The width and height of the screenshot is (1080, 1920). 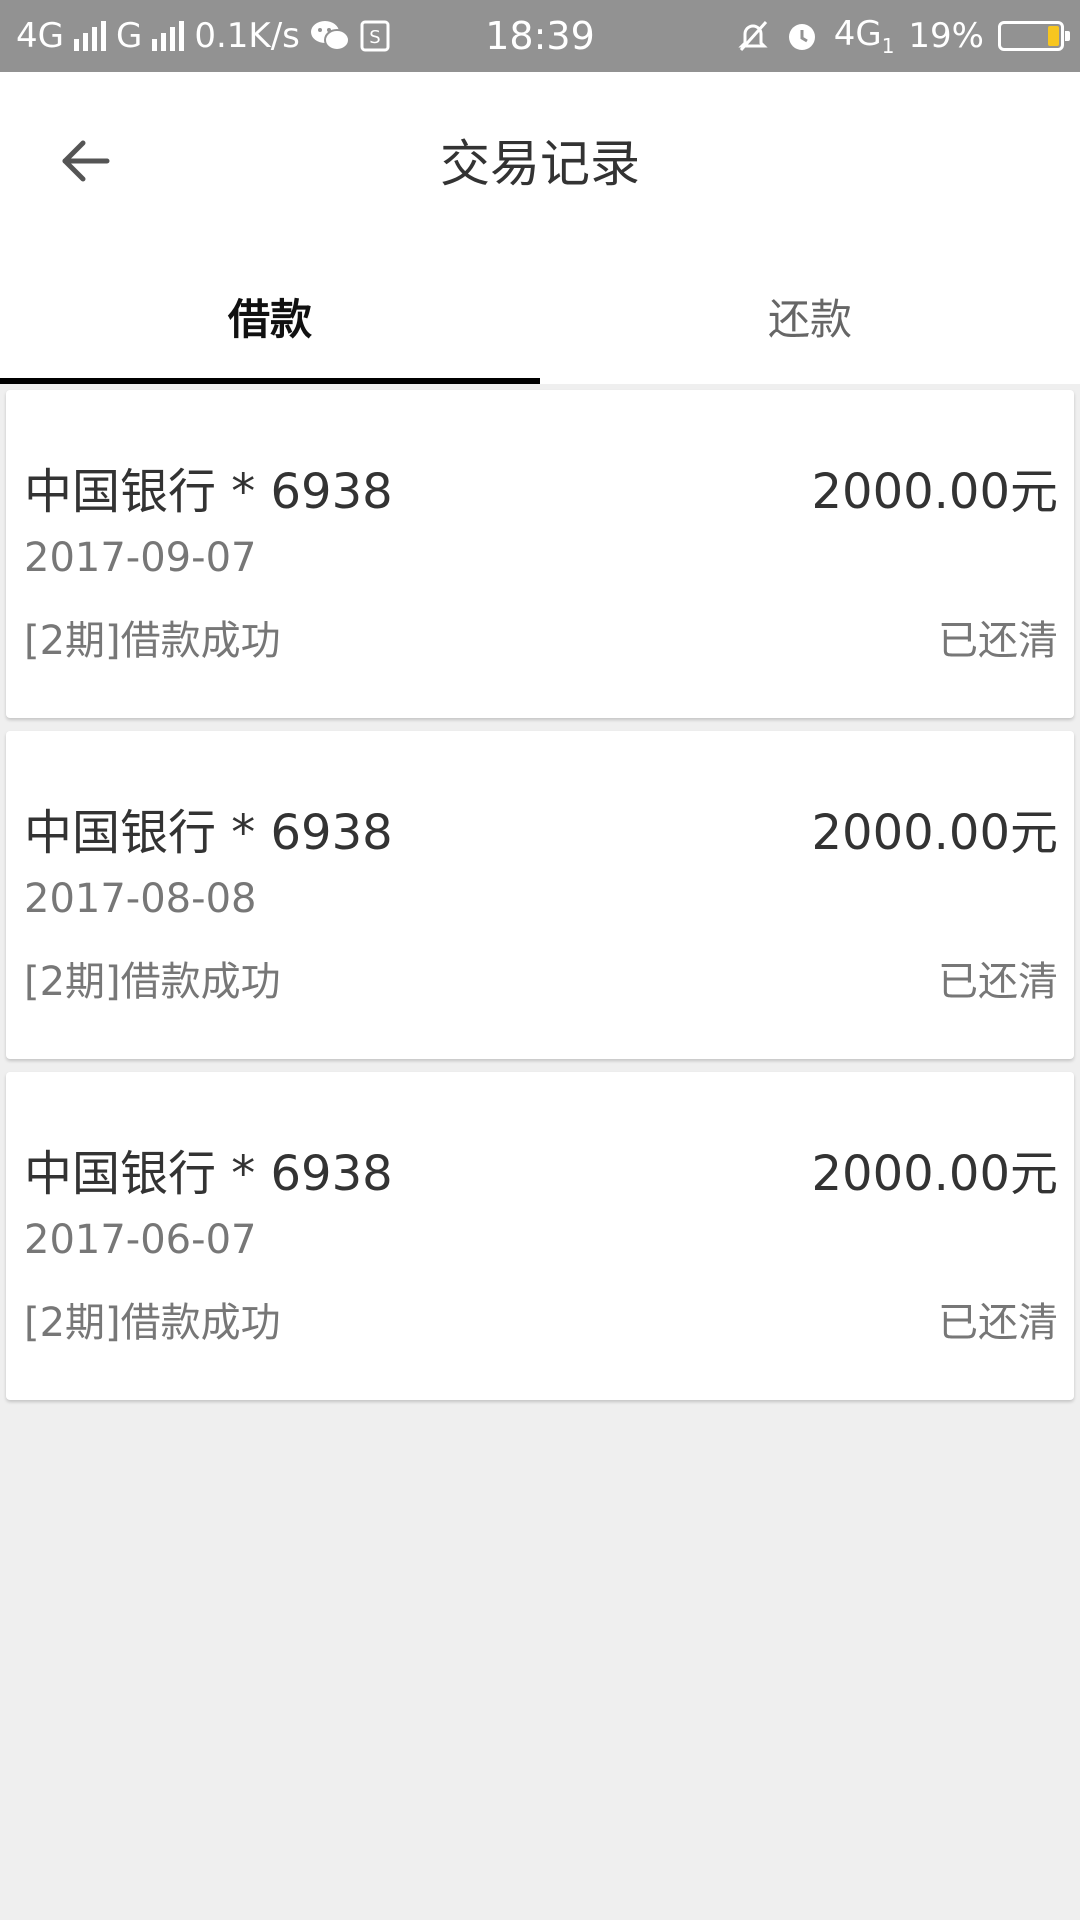 What do you see at coordinates (140, 899) in the screenshot?
I see `record-date: 2017-08-08` at bounding box center [140, 899].